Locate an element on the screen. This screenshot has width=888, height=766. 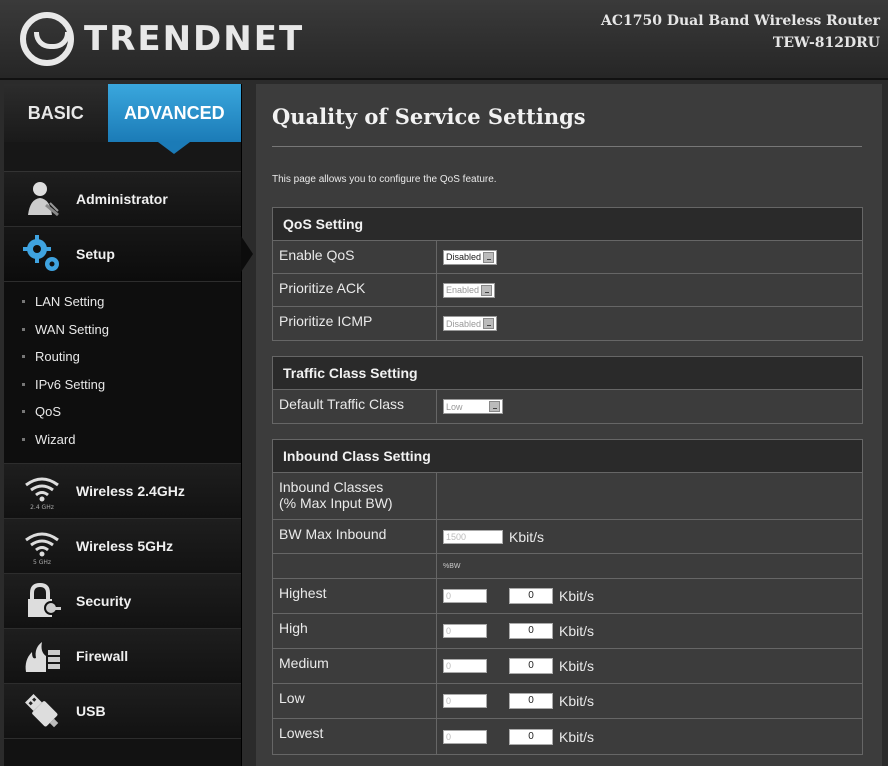
sidebar-item-wireless-5g: 5 GHz Wireless 5GHz is located at coordinates (122, 546).